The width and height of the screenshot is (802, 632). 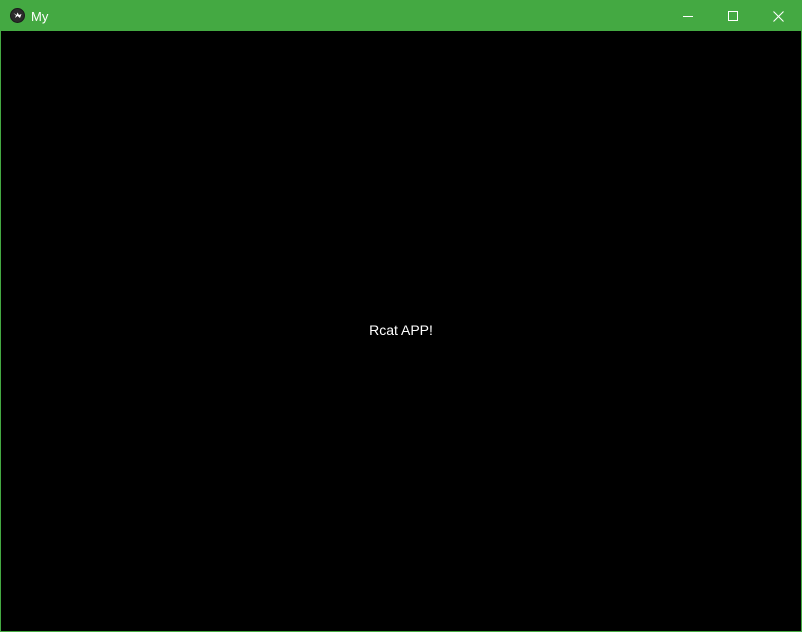 I want to click on close-button, so click(x=778, y=16).